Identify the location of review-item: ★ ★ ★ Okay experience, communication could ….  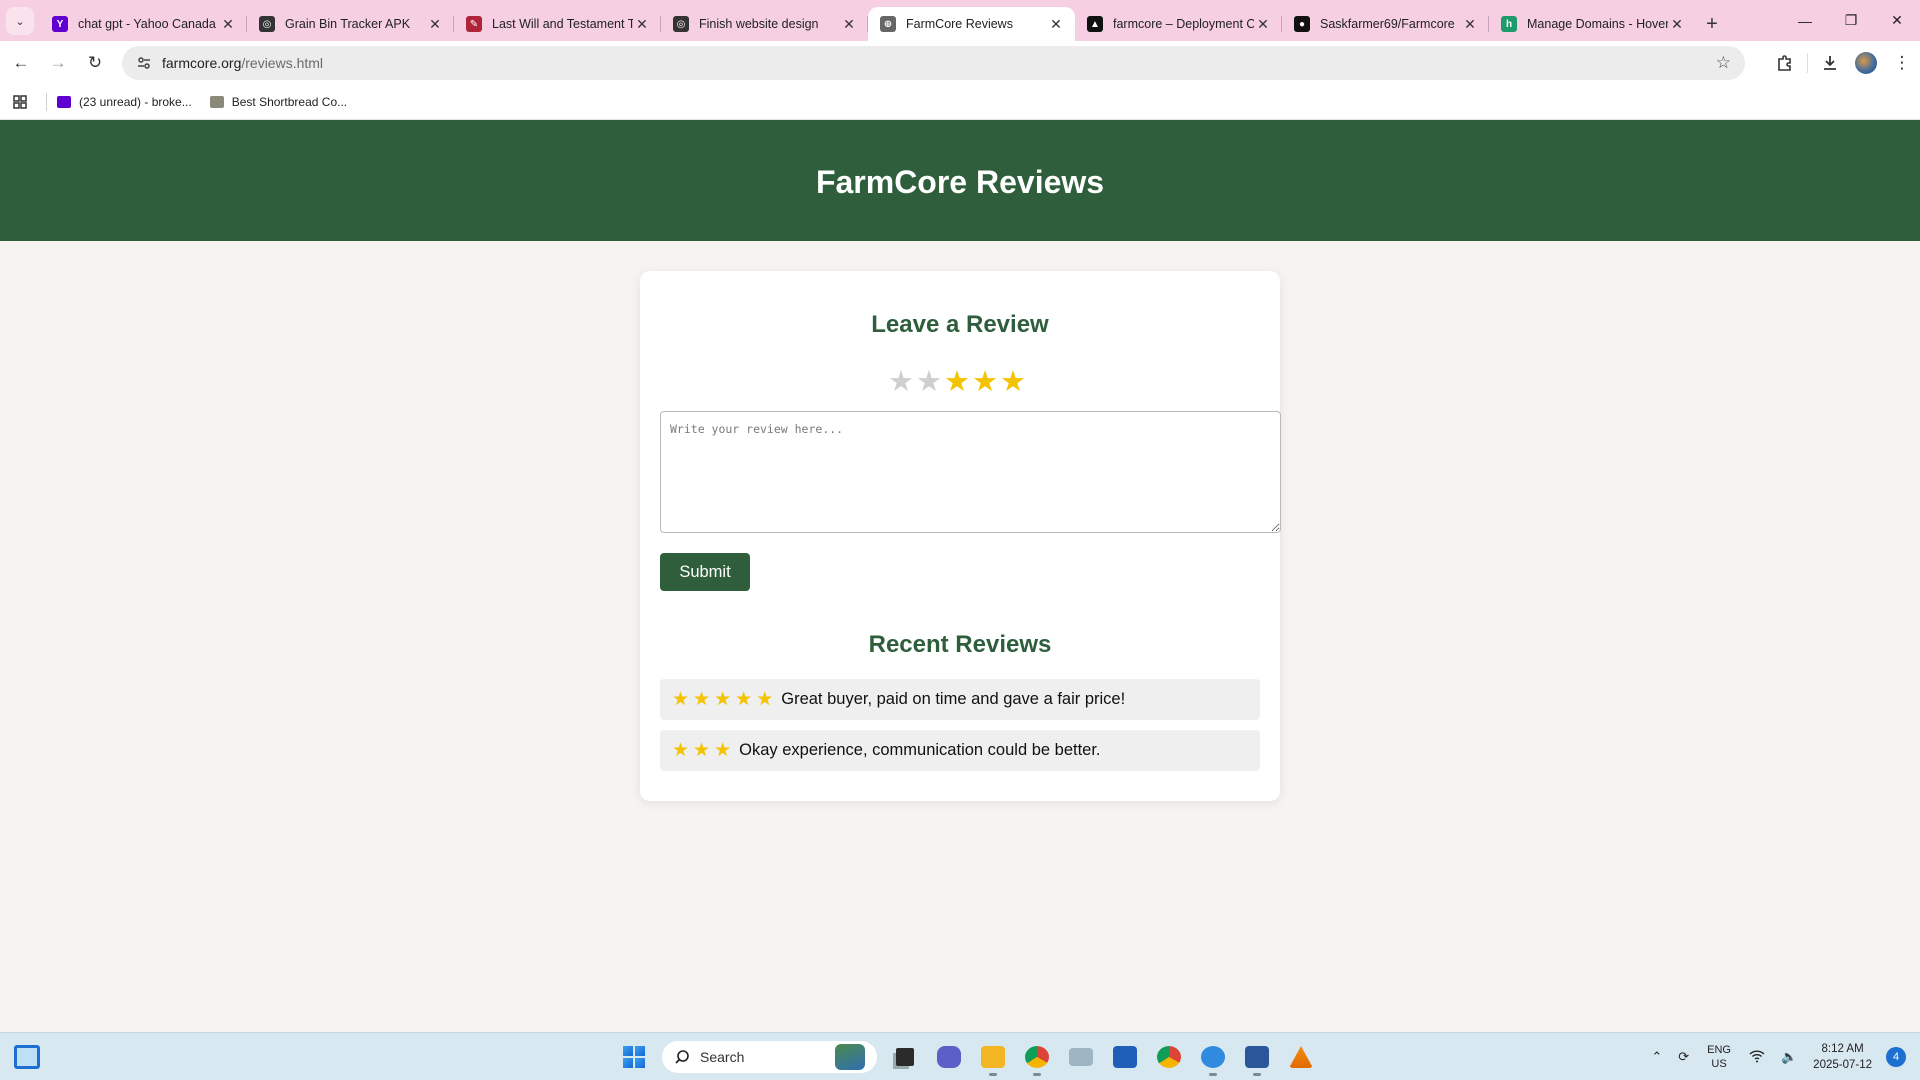
(960, 750).